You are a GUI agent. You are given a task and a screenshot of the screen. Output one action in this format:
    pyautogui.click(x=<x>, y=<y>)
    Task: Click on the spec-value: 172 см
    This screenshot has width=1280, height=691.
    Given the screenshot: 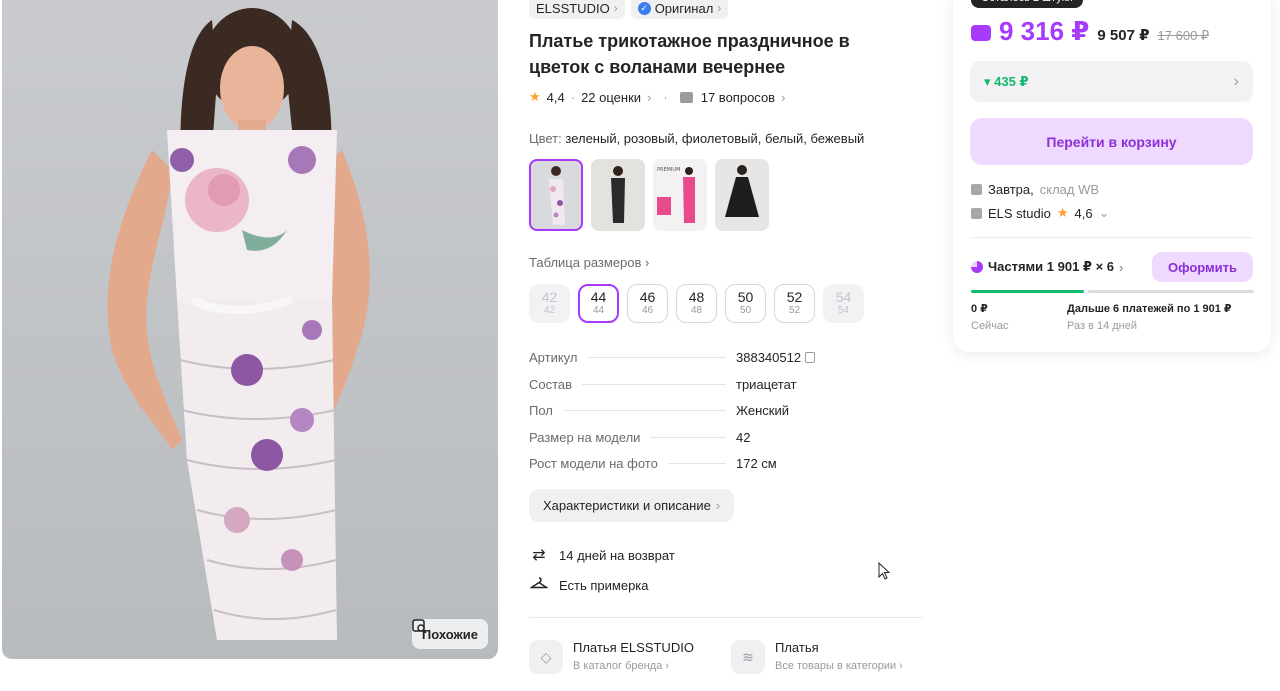 What is the action you would take?
    pyautogui.click(x=756, y=463)
    